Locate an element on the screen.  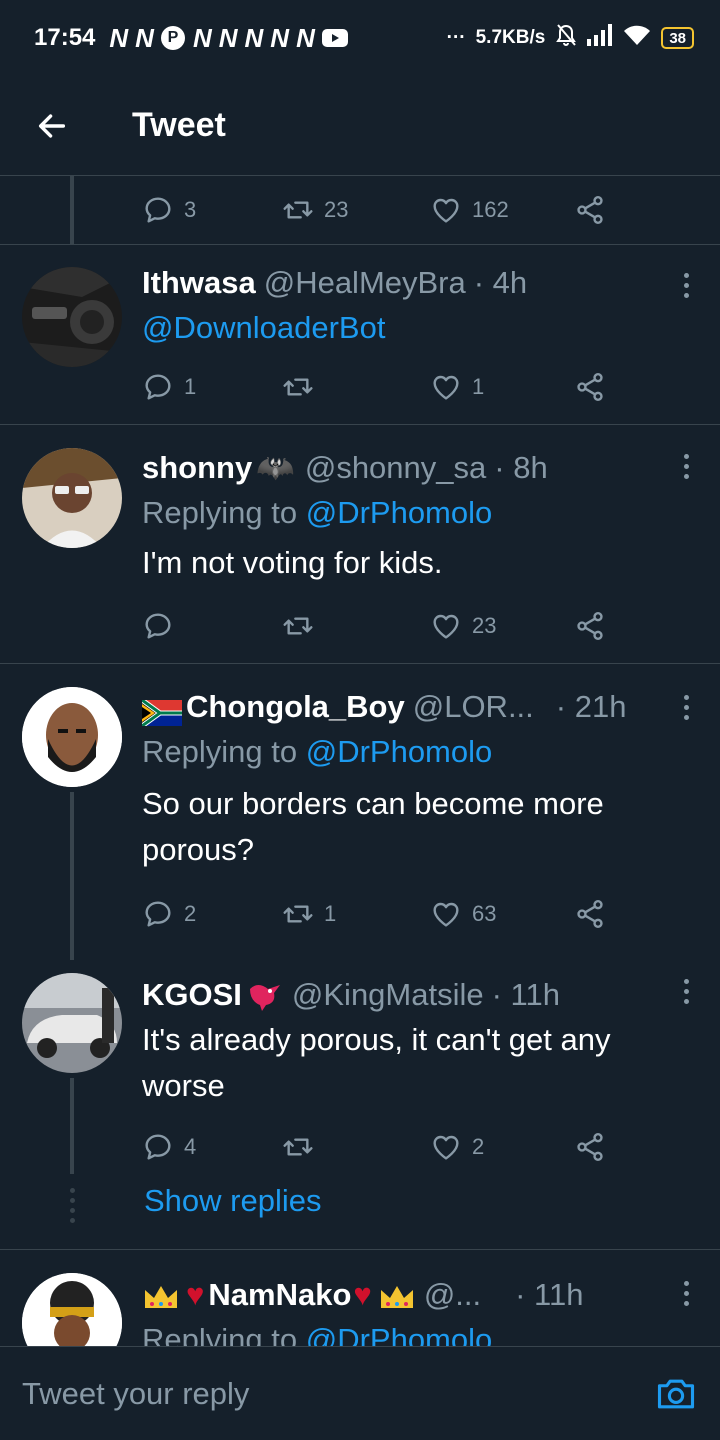
arrow-left-icon is located at coordinates (52, 125).